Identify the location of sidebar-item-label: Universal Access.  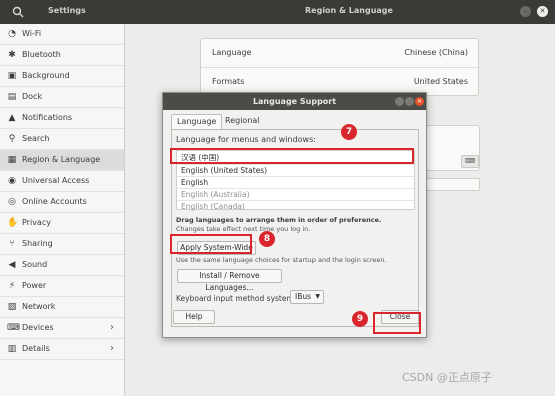
(56, 180).